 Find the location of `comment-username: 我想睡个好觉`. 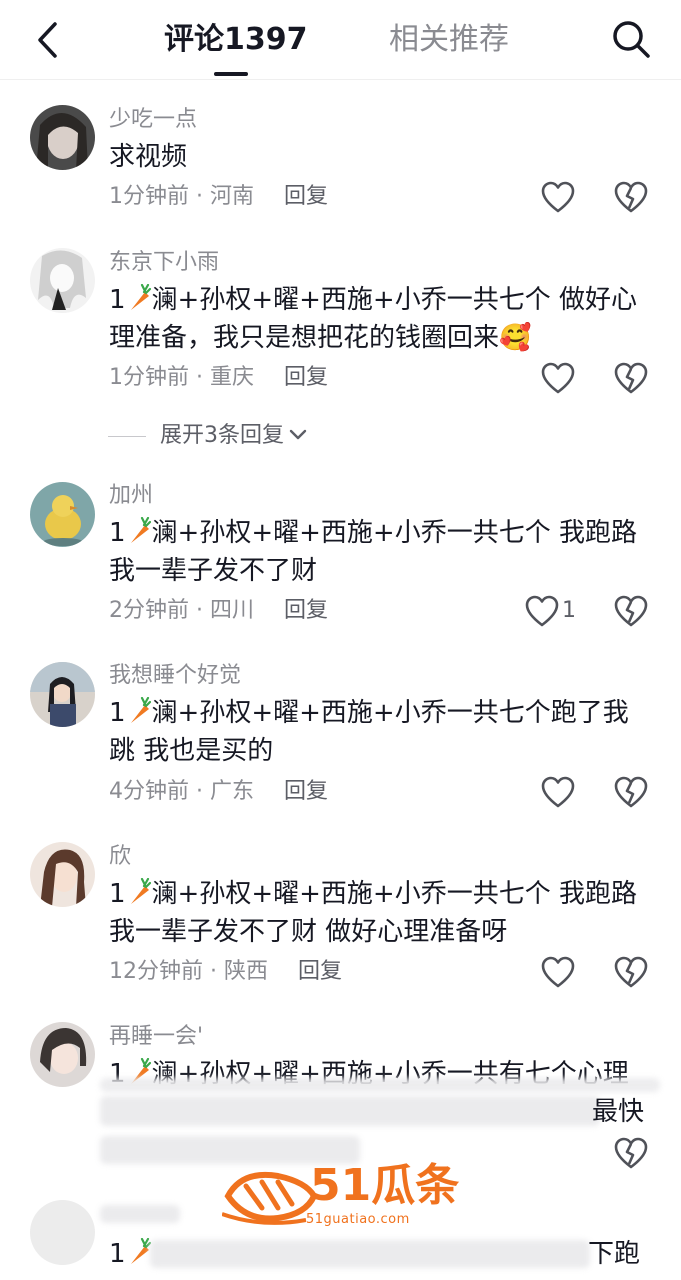

comment-username: 我想睡个好觉 is located at coordinates (175, 676).